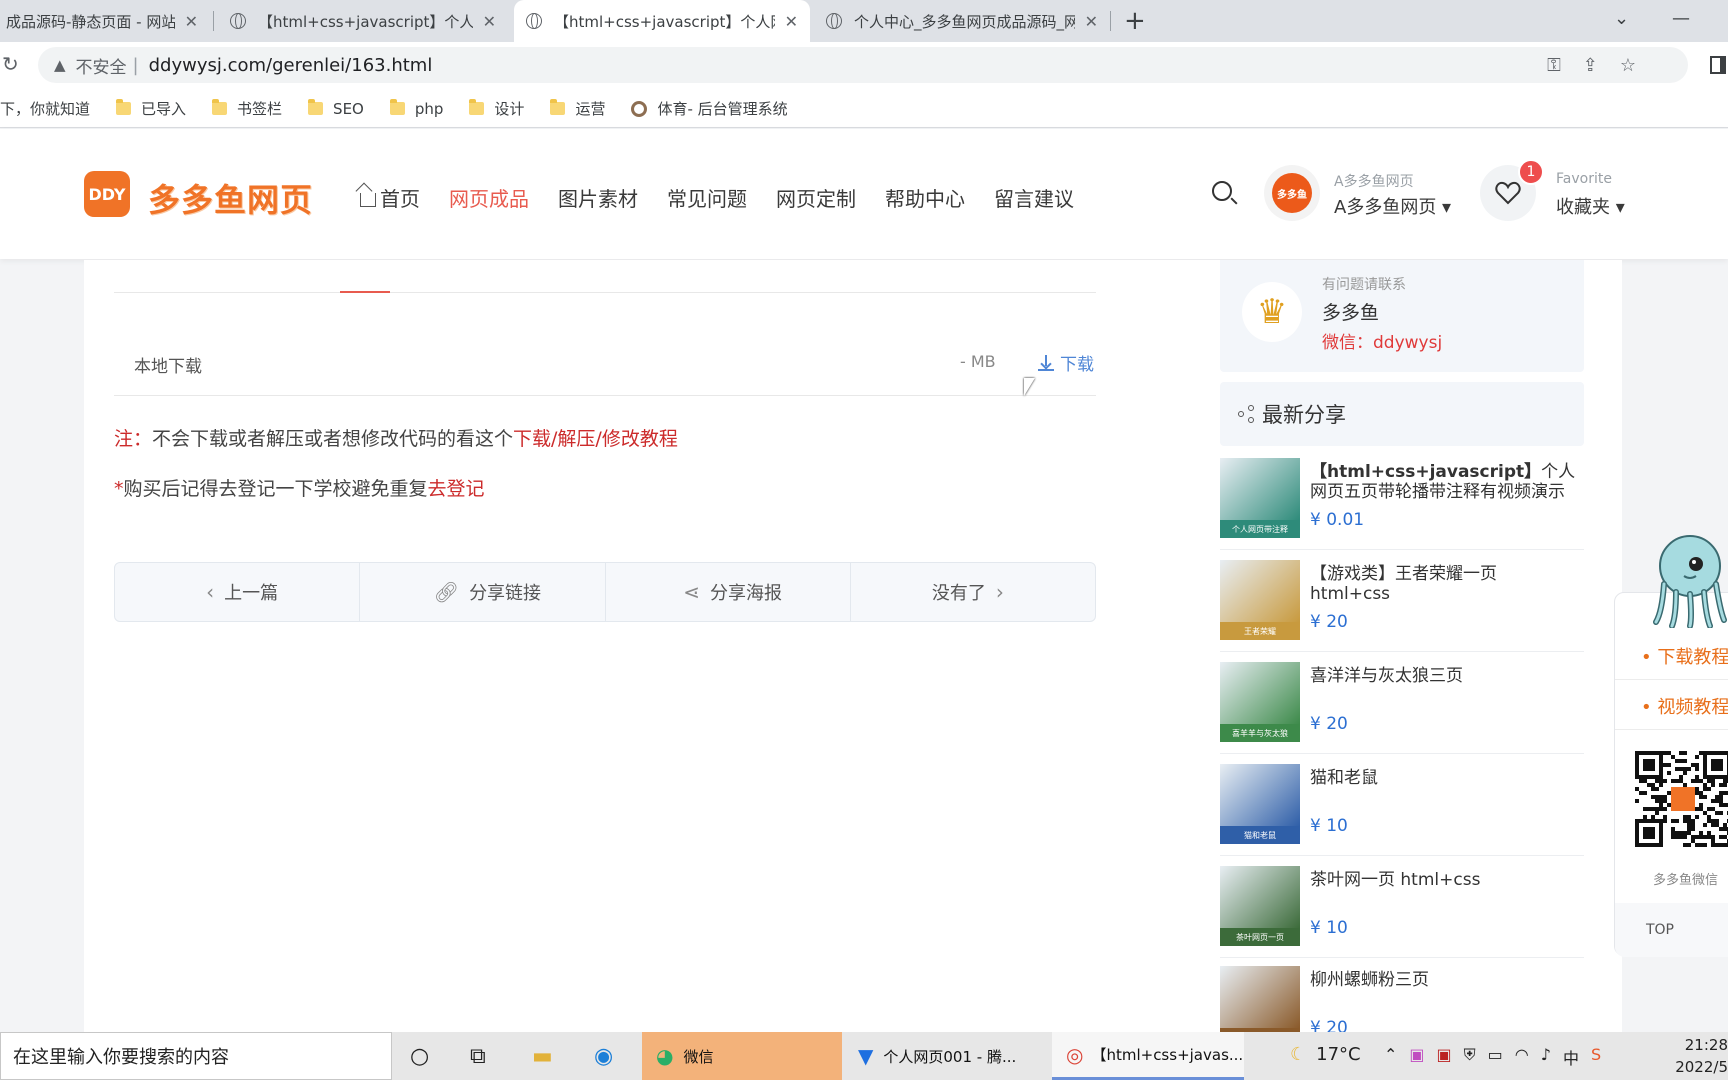  What do you see at coordinates (1260, 498) in the screenshot?
I see `item-thumbnail: 个人网页带注释` at bounding box center [1260, 498].